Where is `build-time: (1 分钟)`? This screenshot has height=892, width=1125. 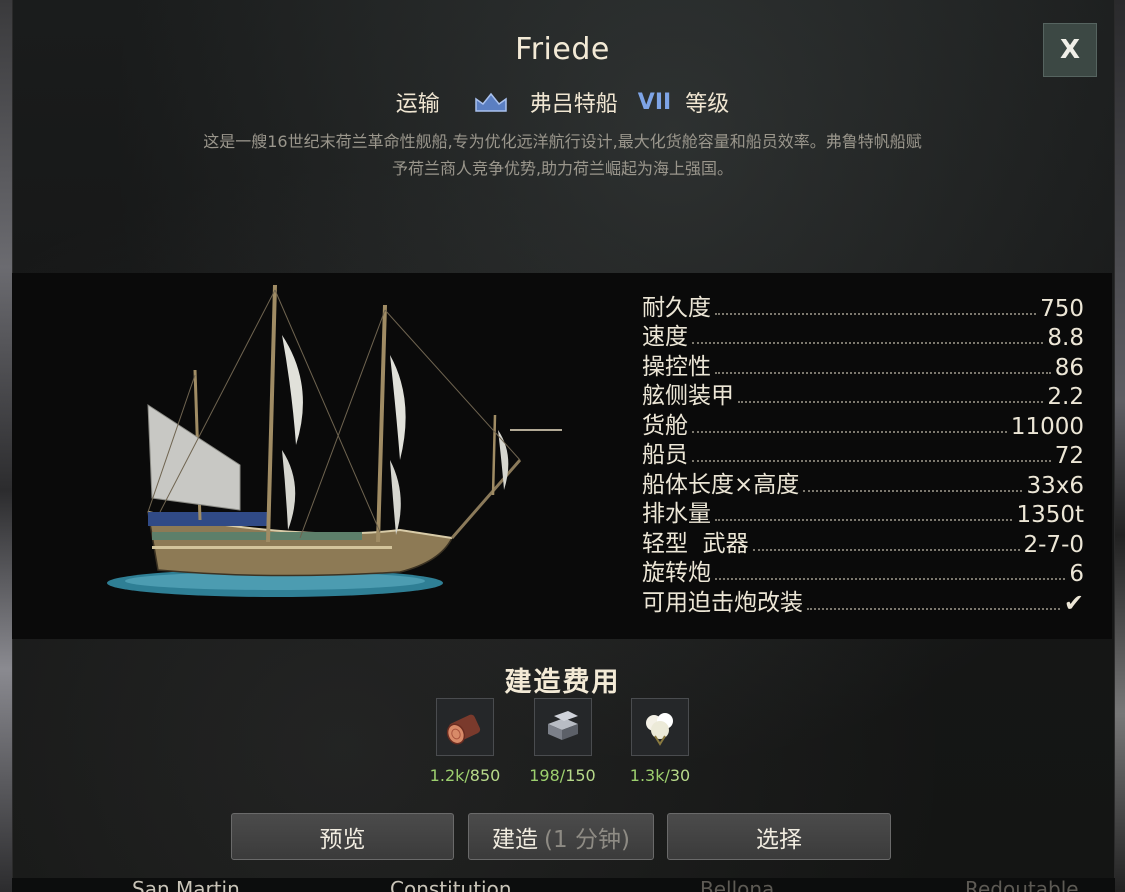
build-time: (1 分钟) is located at coordinates (587, 839).